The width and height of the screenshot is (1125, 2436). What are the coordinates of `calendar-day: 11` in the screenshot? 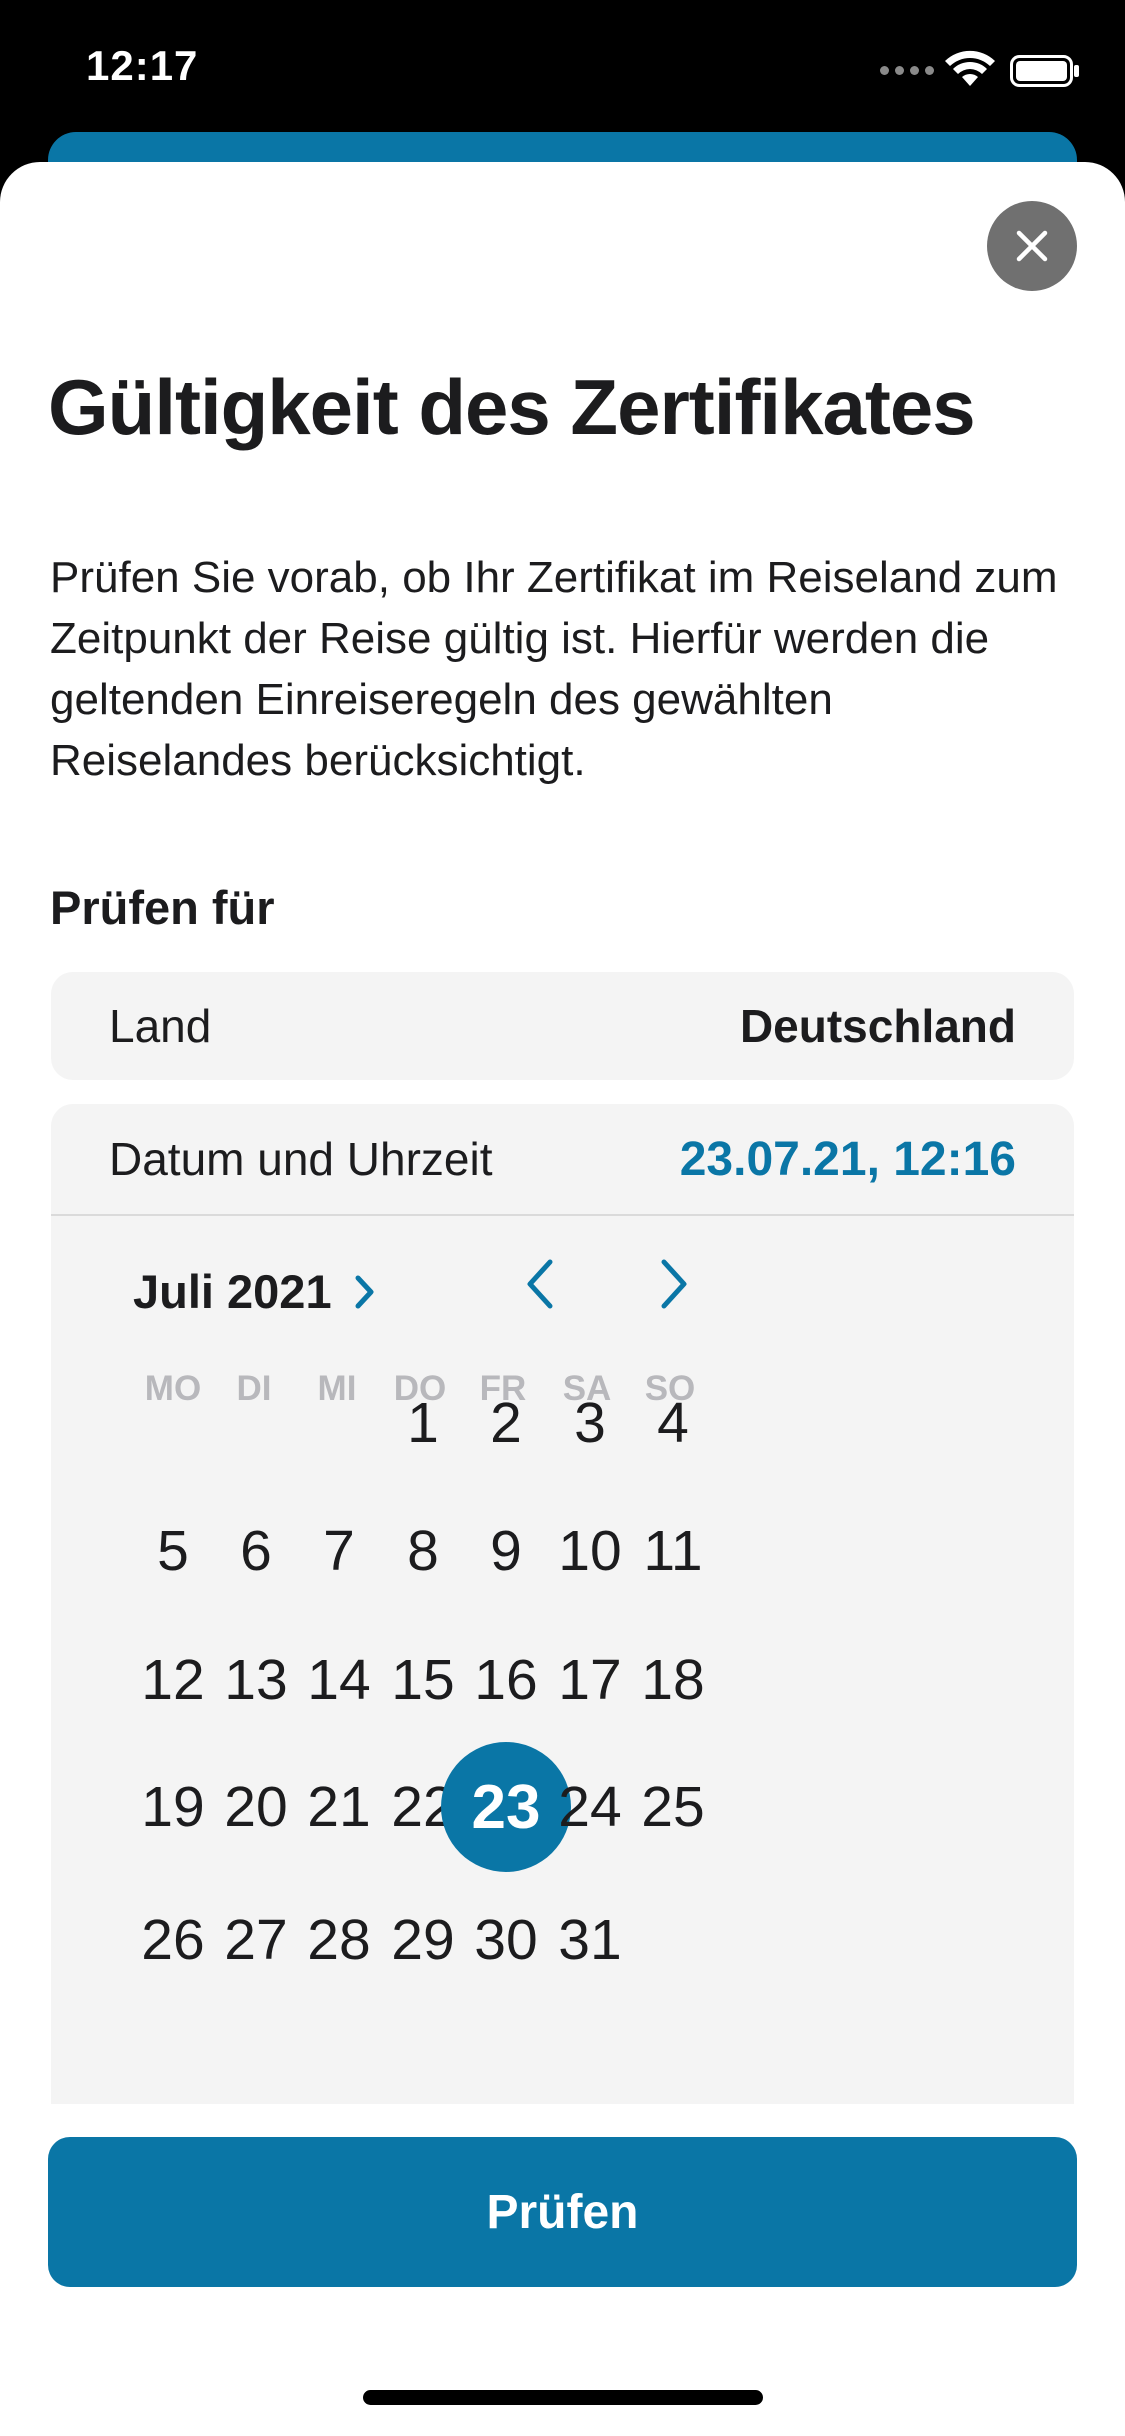 It's located at (673, 1551).